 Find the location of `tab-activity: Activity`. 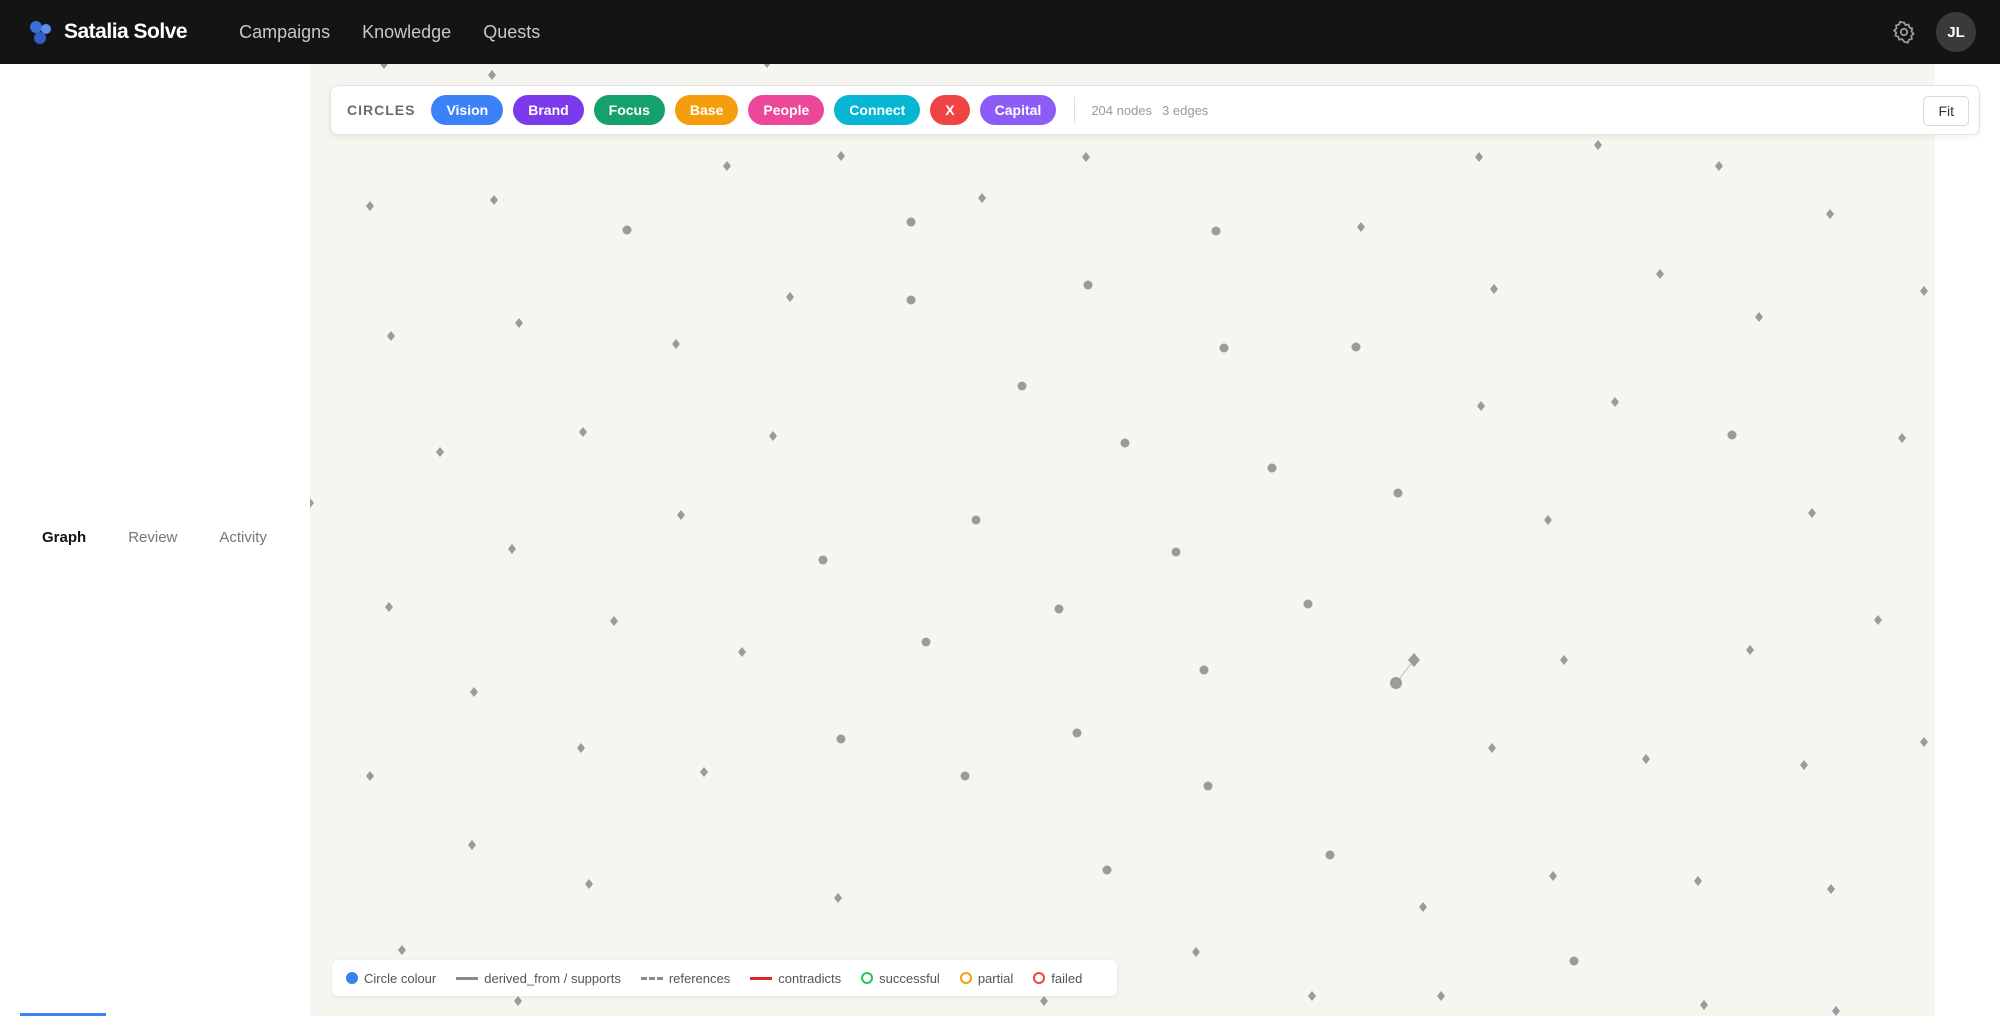

tab-activity: Activity is located at coordinates (243, 537).